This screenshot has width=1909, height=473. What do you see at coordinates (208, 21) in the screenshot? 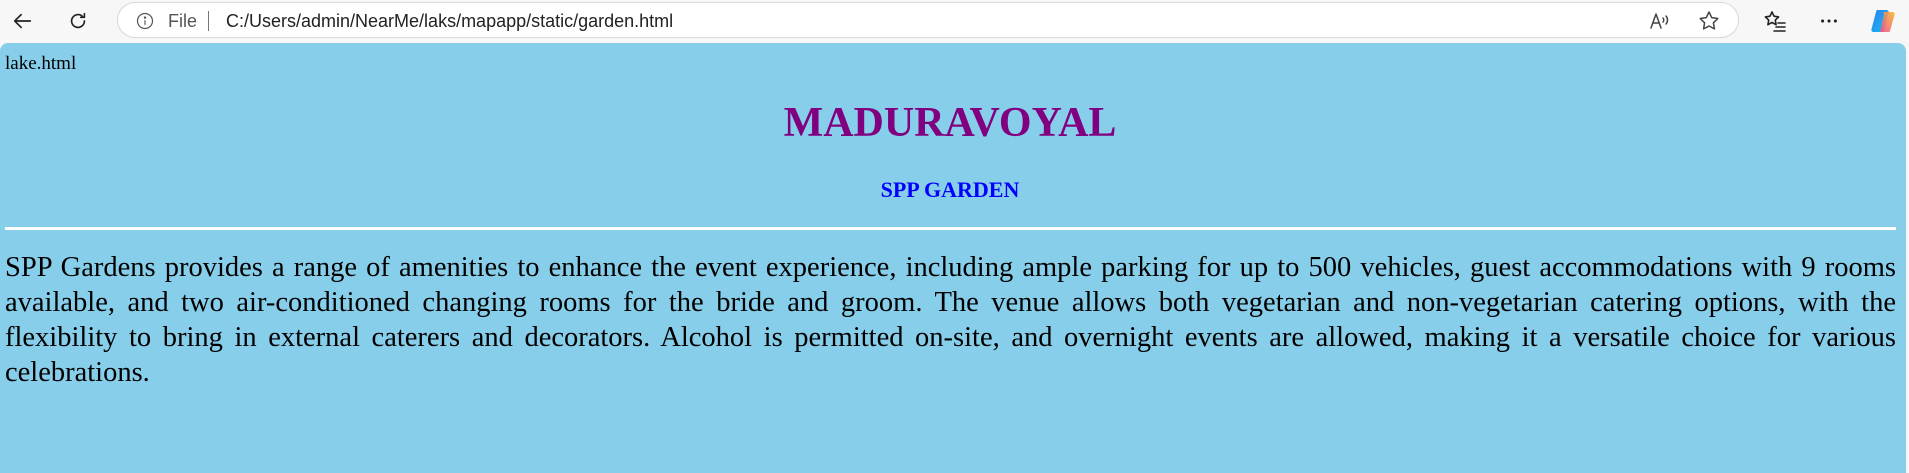
I see `address-separator` at bounding box center [208, 21].